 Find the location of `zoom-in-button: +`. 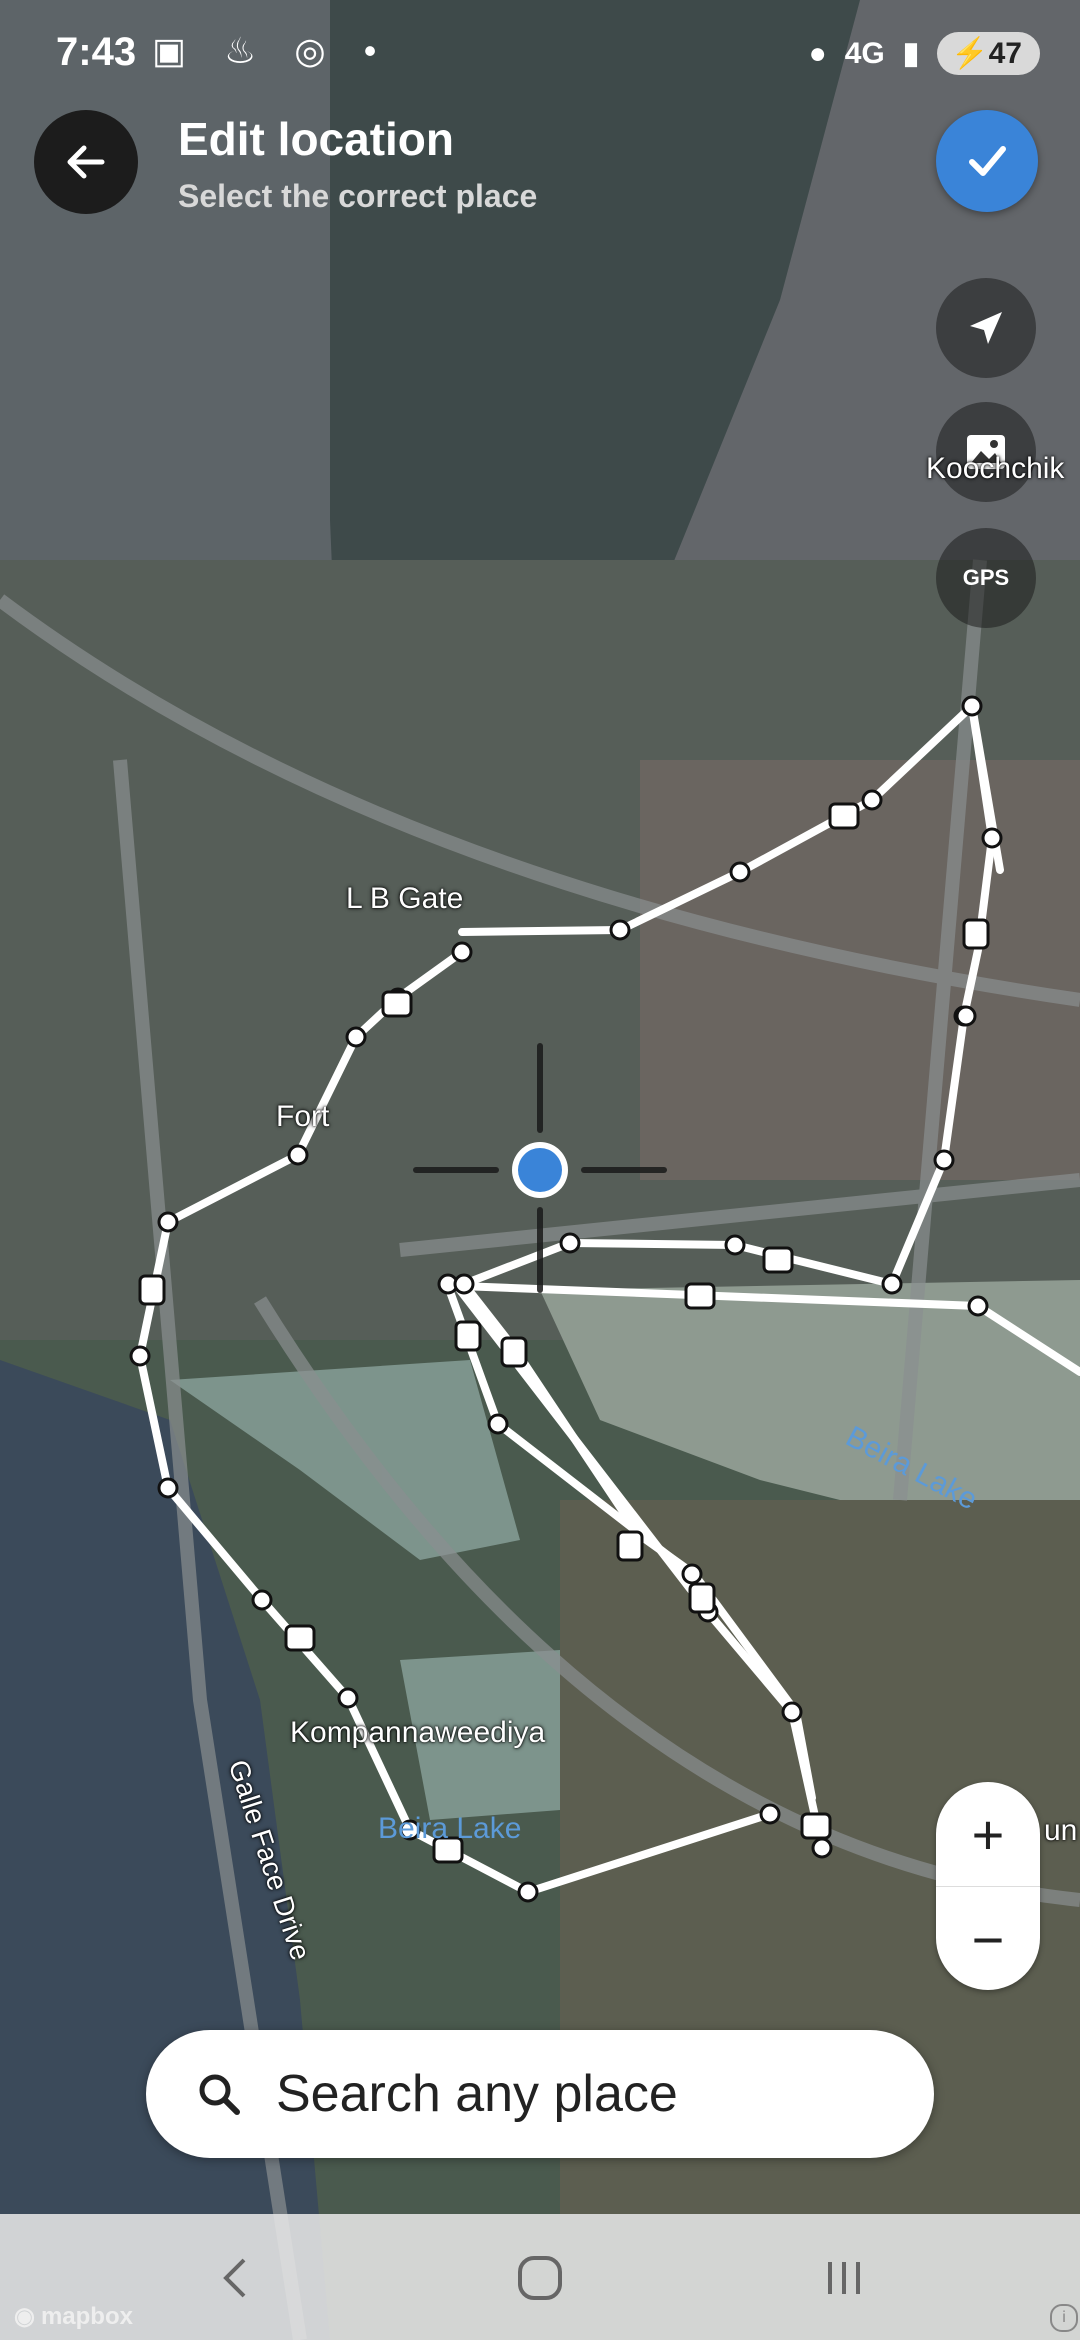

zoom-in-button: + is located at coordinates (988, 1834).